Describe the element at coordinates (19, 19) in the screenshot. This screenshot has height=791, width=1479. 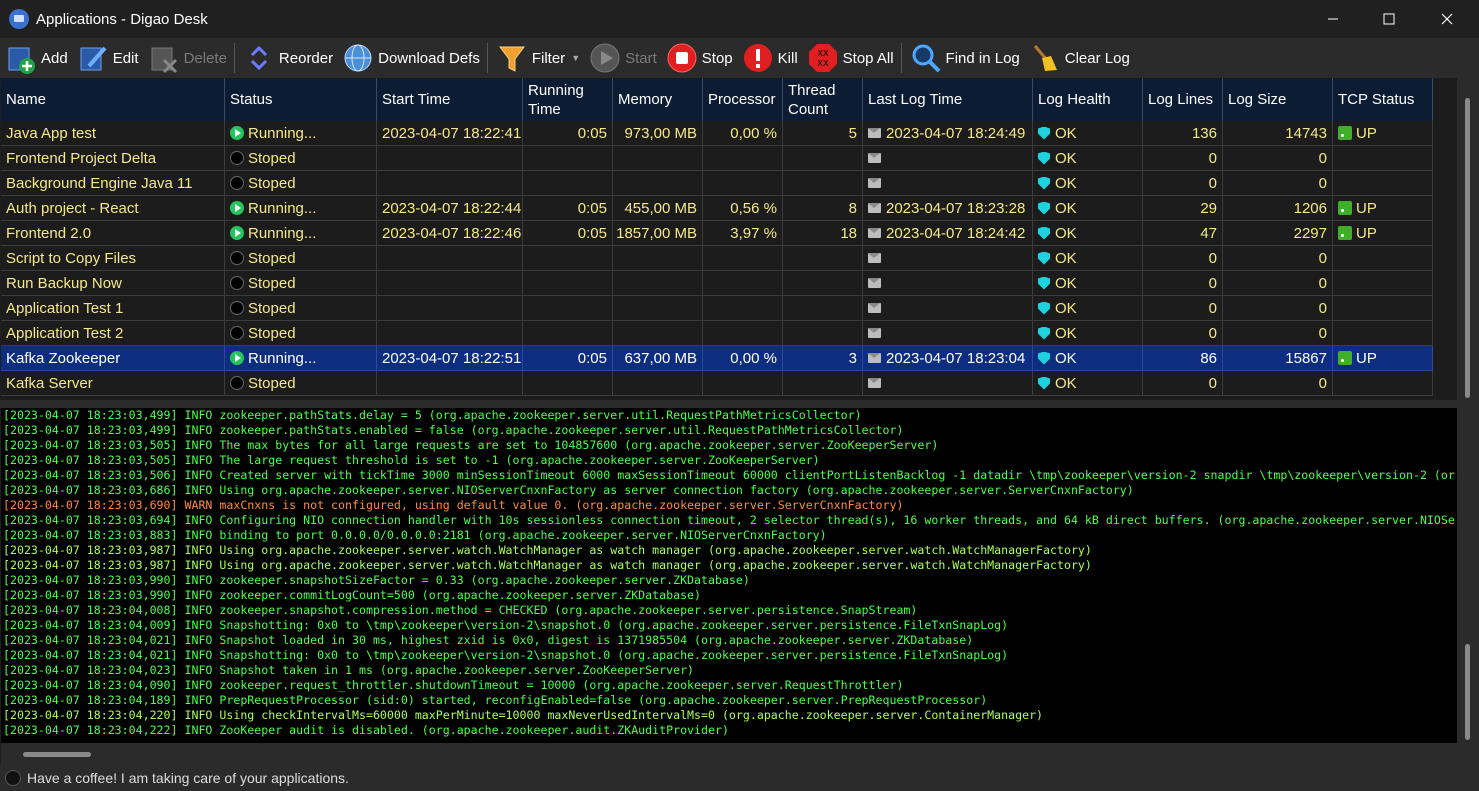
I see `app-icon` at that location.